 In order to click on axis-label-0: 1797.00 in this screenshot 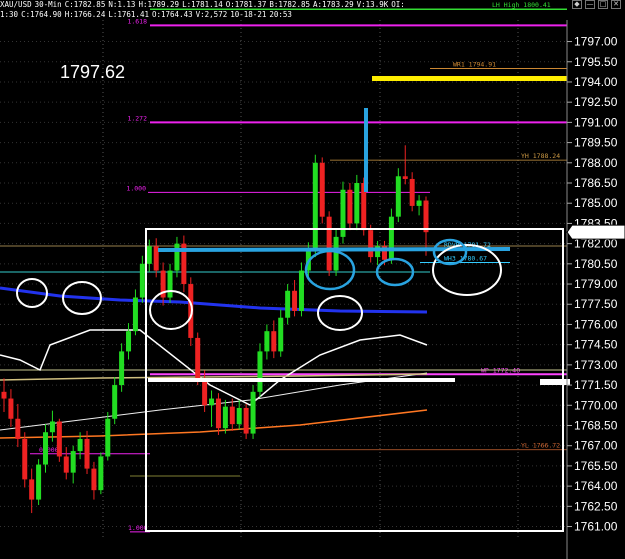, I will do `click(596, 42)`.